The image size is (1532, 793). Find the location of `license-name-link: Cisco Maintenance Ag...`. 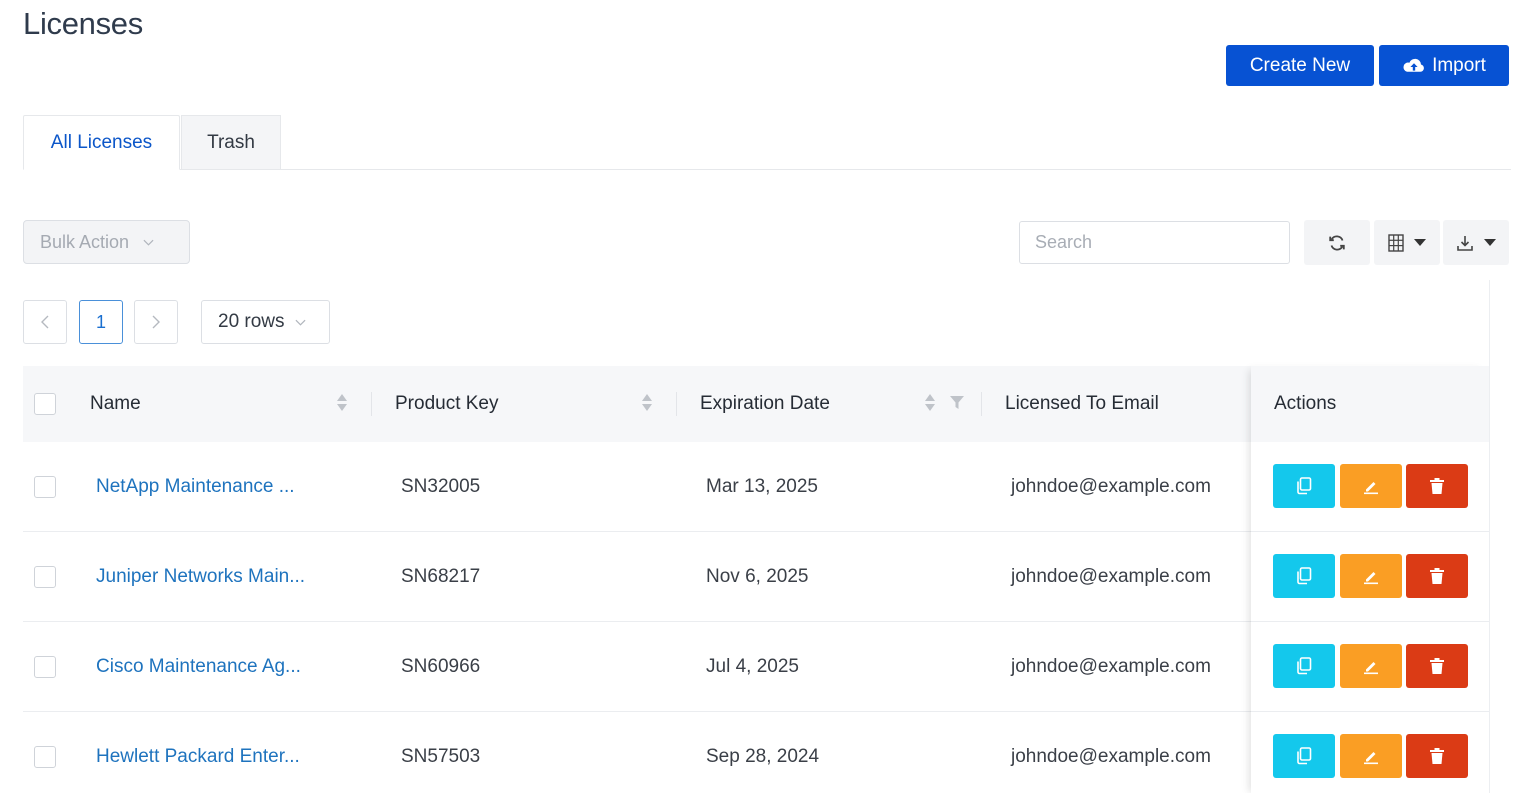

license-name-link: Cisco Maintenance Ag... is located at coordinates (198, 667).